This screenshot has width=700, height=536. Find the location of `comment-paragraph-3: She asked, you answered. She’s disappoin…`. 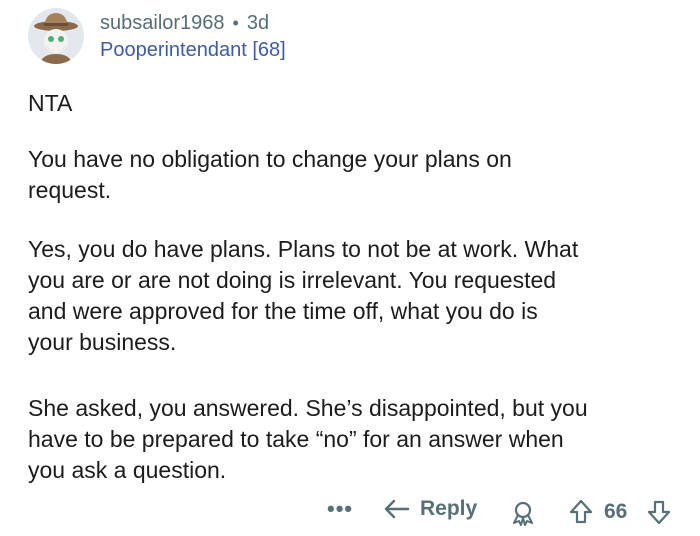

comment-paragraph-3: She asked, you answered. She’s disappoin… is located at coordinates (308, 439).